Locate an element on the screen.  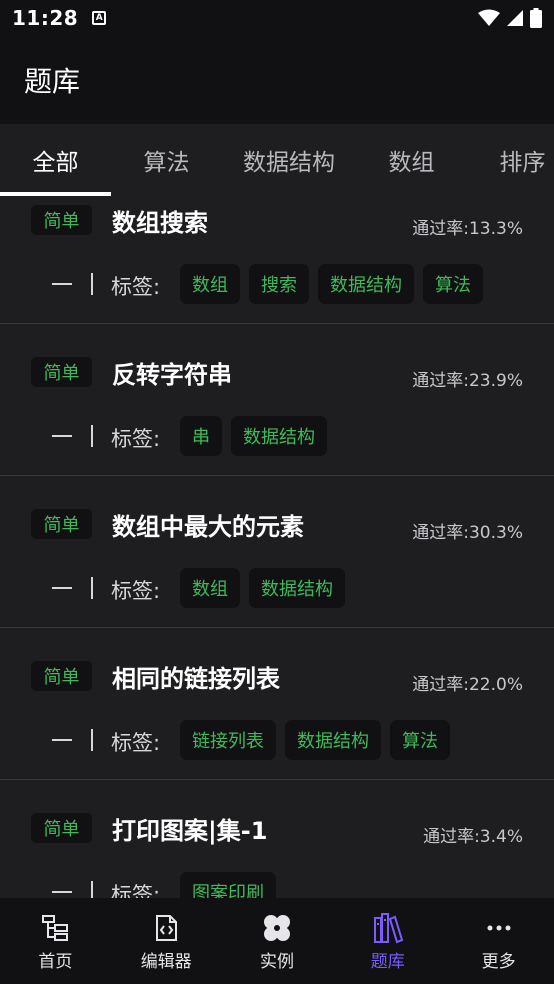
problem-title: 打印图案|集-1 is located at coordinates (190, 831).